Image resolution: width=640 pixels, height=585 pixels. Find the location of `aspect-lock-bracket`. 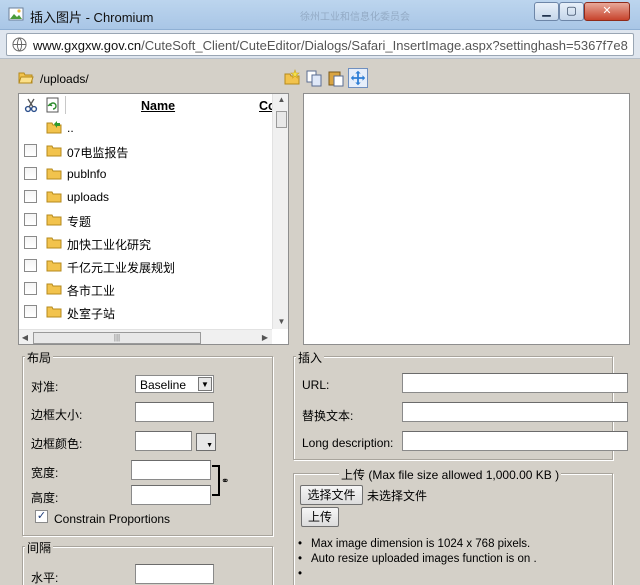

aspect-lock-bracket is located at coordinates (216, 480).